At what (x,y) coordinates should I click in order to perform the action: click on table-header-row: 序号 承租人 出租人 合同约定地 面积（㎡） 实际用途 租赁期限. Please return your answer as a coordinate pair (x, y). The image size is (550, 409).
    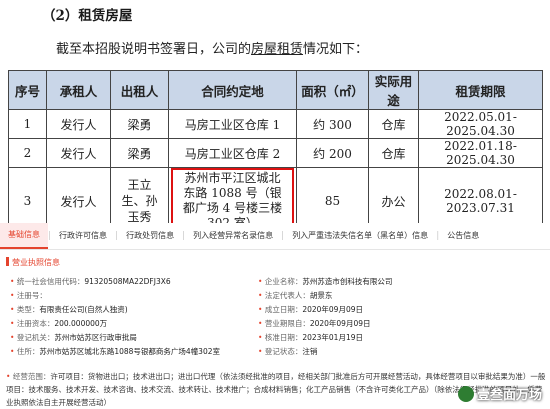
    Looking at the image, I should click on (275, 90).